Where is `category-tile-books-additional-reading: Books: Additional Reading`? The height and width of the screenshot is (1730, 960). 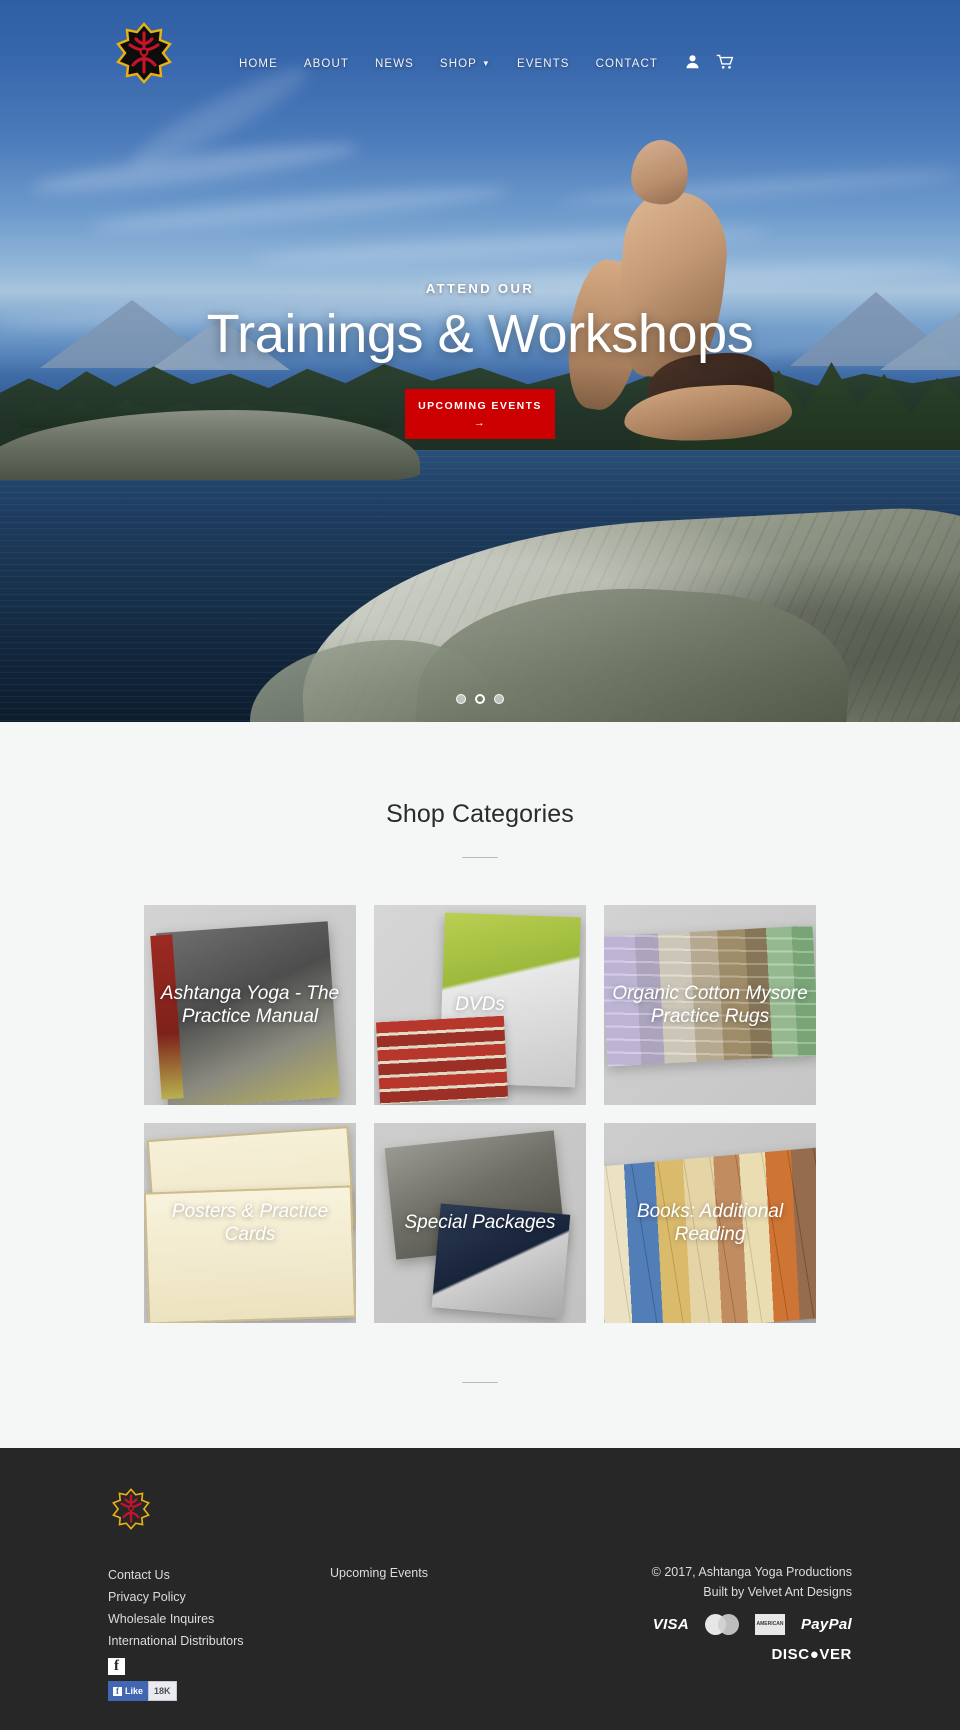
category-tile-books-additional-reading: Books: Additional Reading is located at coordinates (710, 1223).